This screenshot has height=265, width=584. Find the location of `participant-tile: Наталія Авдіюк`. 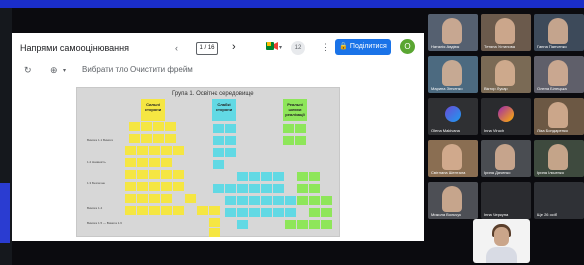

participant-tile: Наталія Авдіюк is located at coordinates (453, 32).